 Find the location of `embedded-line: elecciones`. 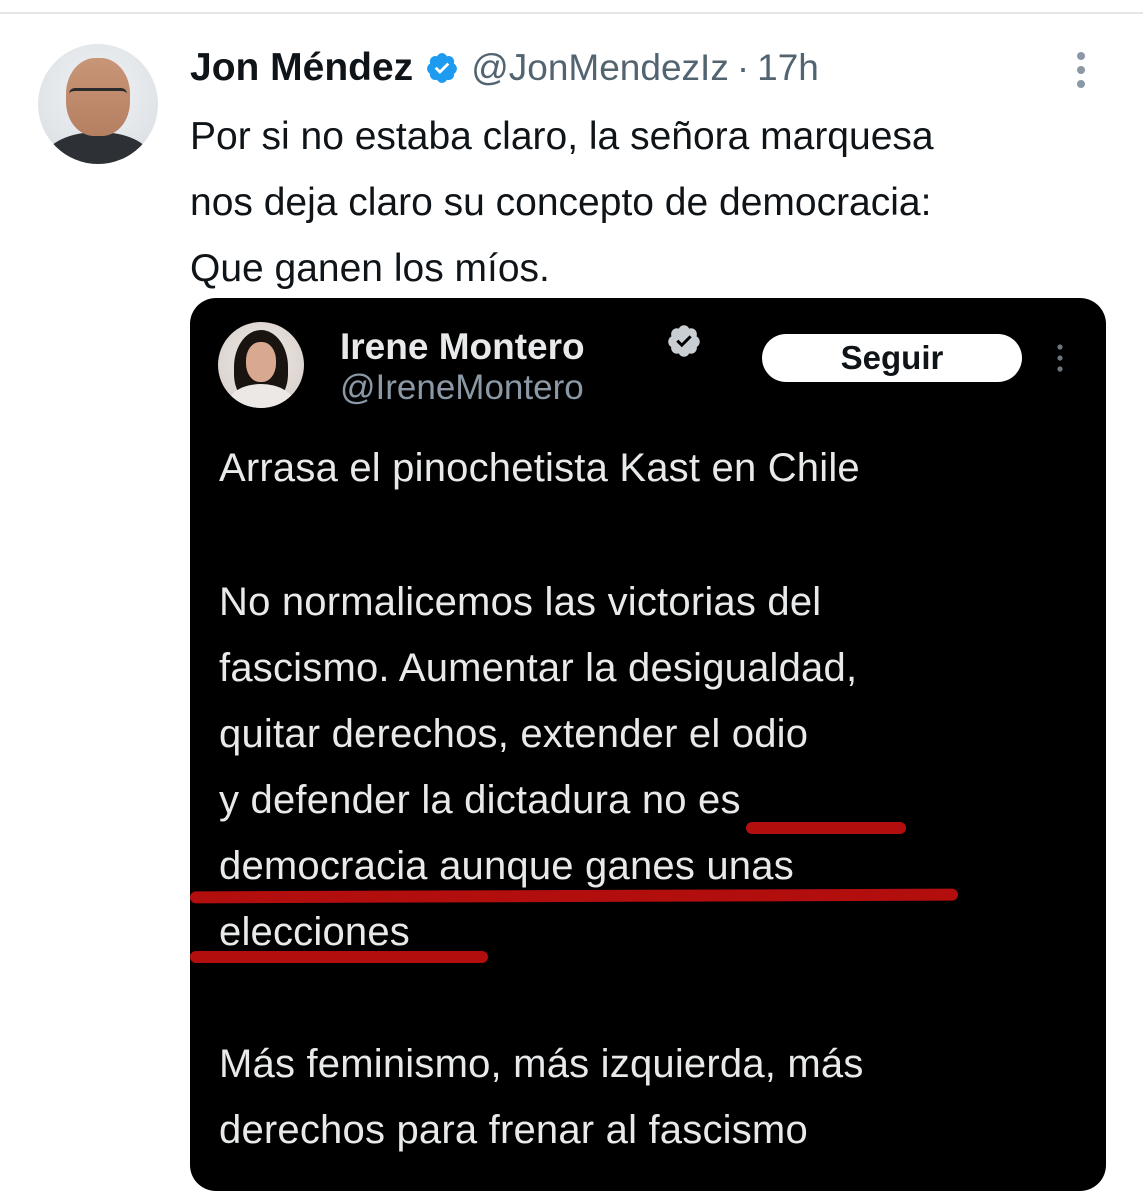

embedded-line: elecciones is located at coordinates (315, 932).